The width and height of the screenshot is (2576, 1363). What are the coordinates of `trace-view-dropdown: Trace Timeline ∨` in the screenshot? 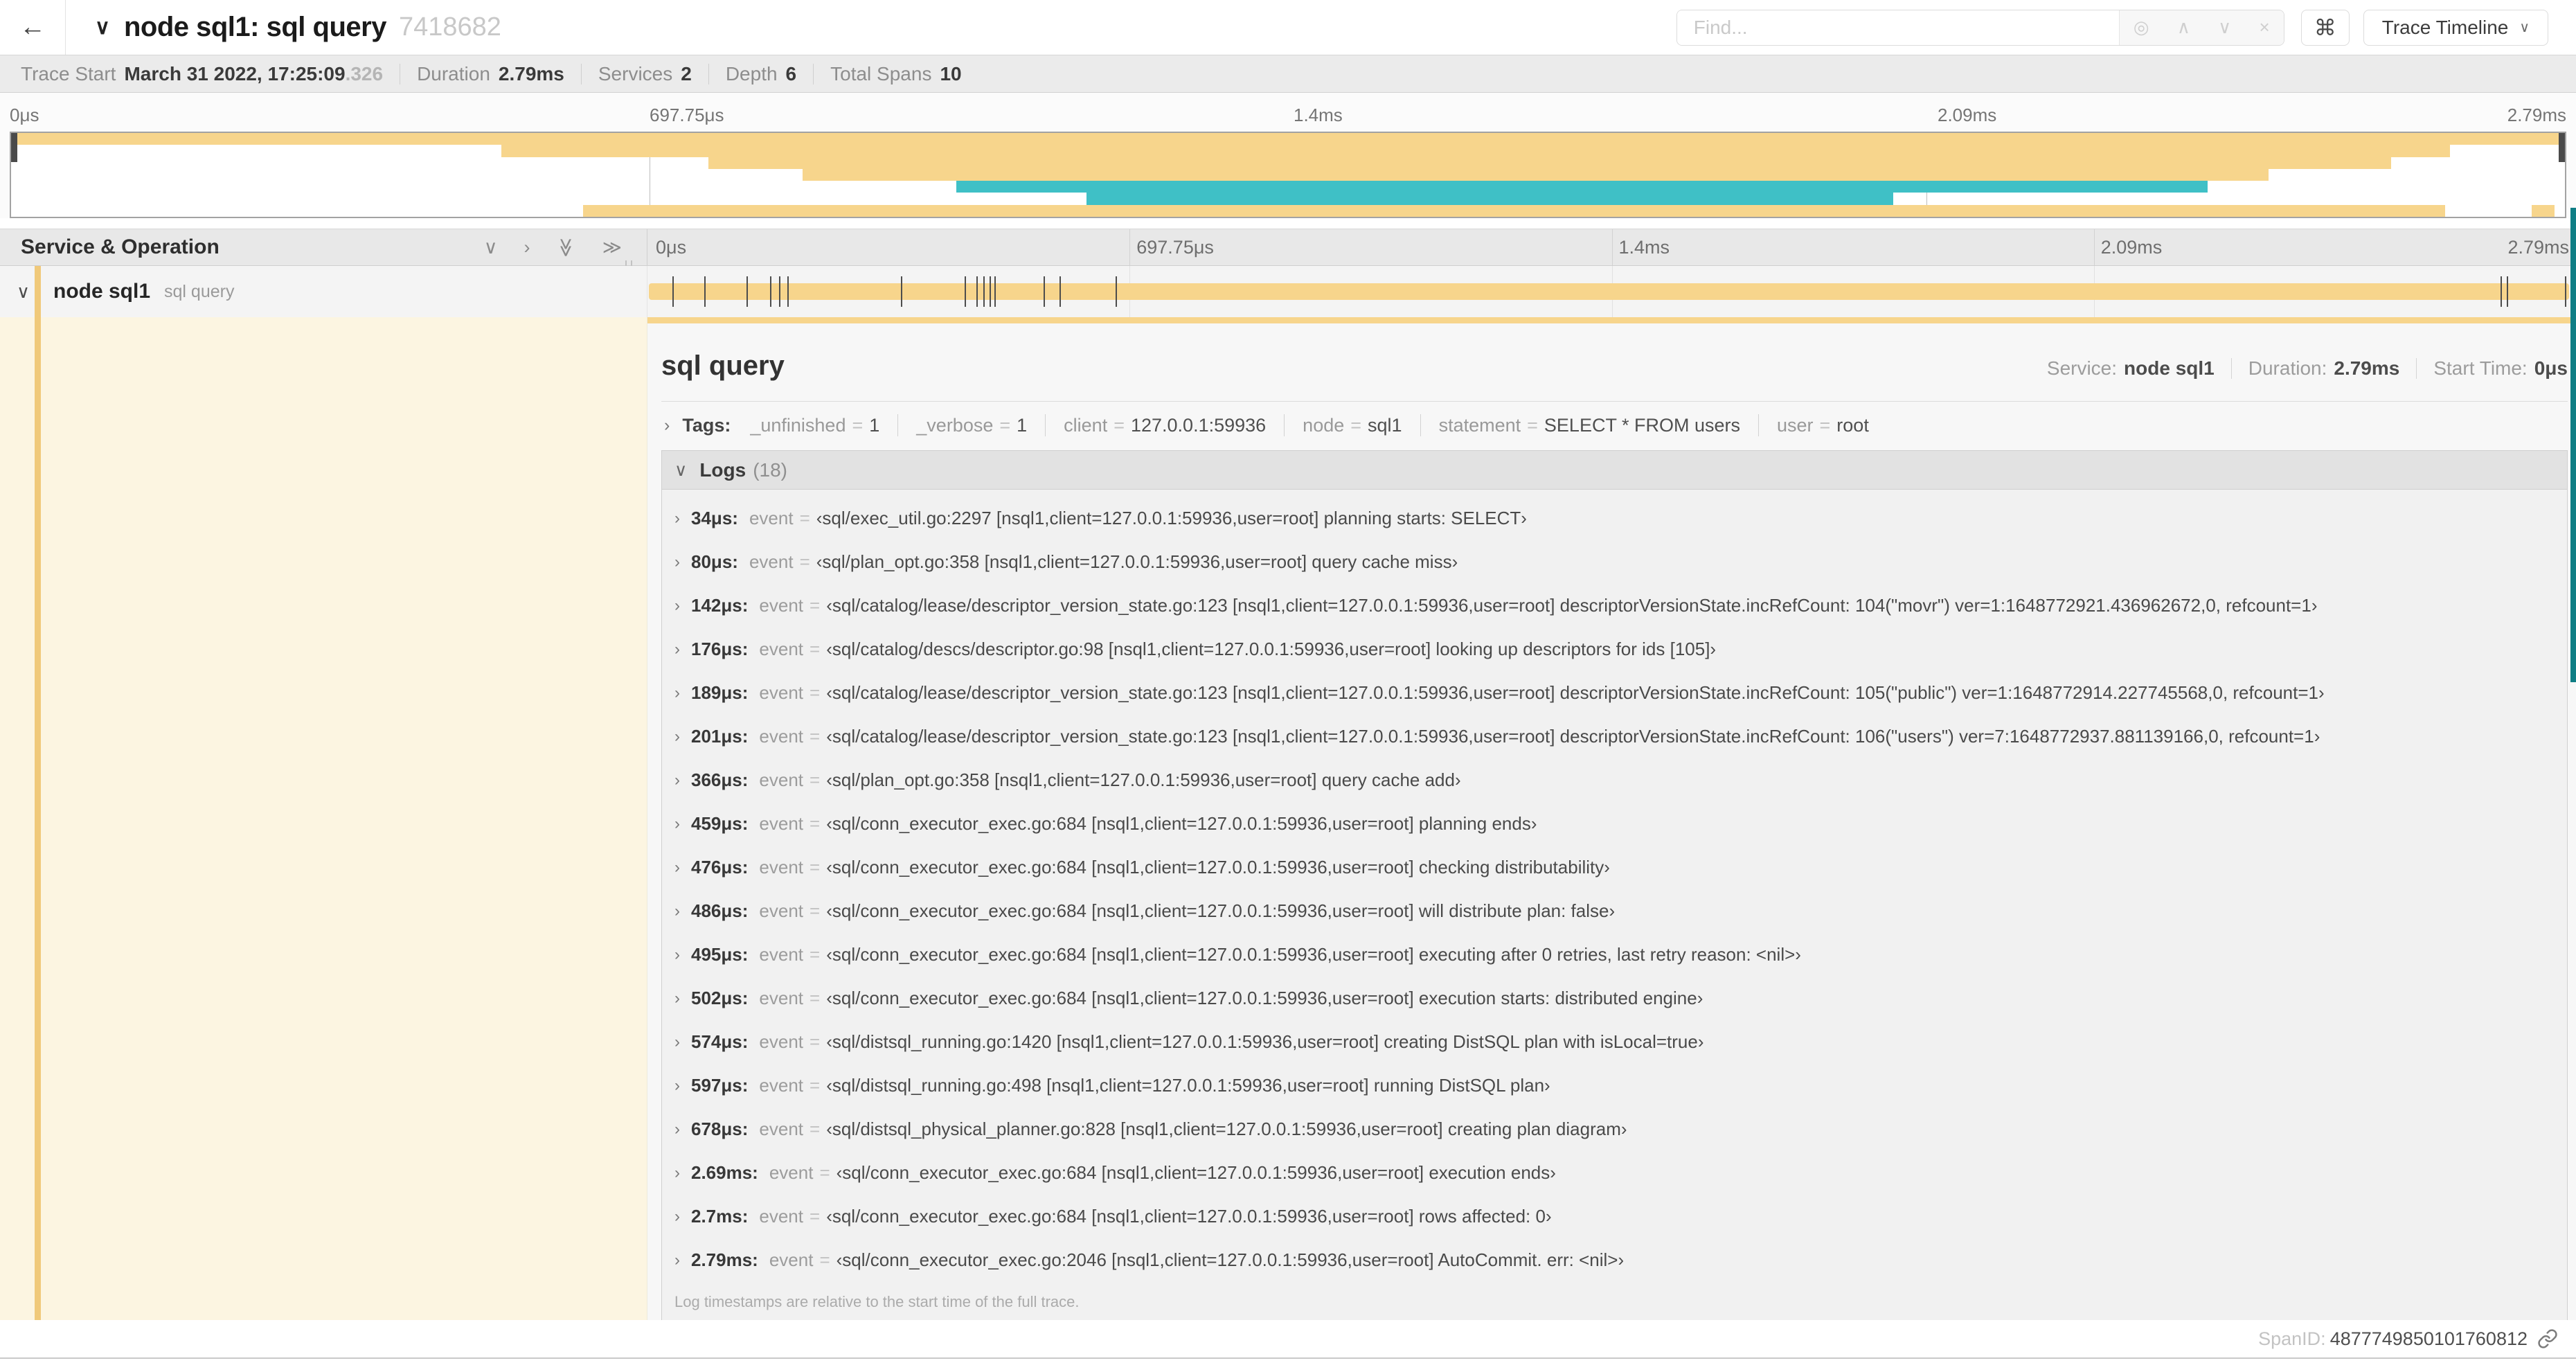 It's located at (2455, 28).